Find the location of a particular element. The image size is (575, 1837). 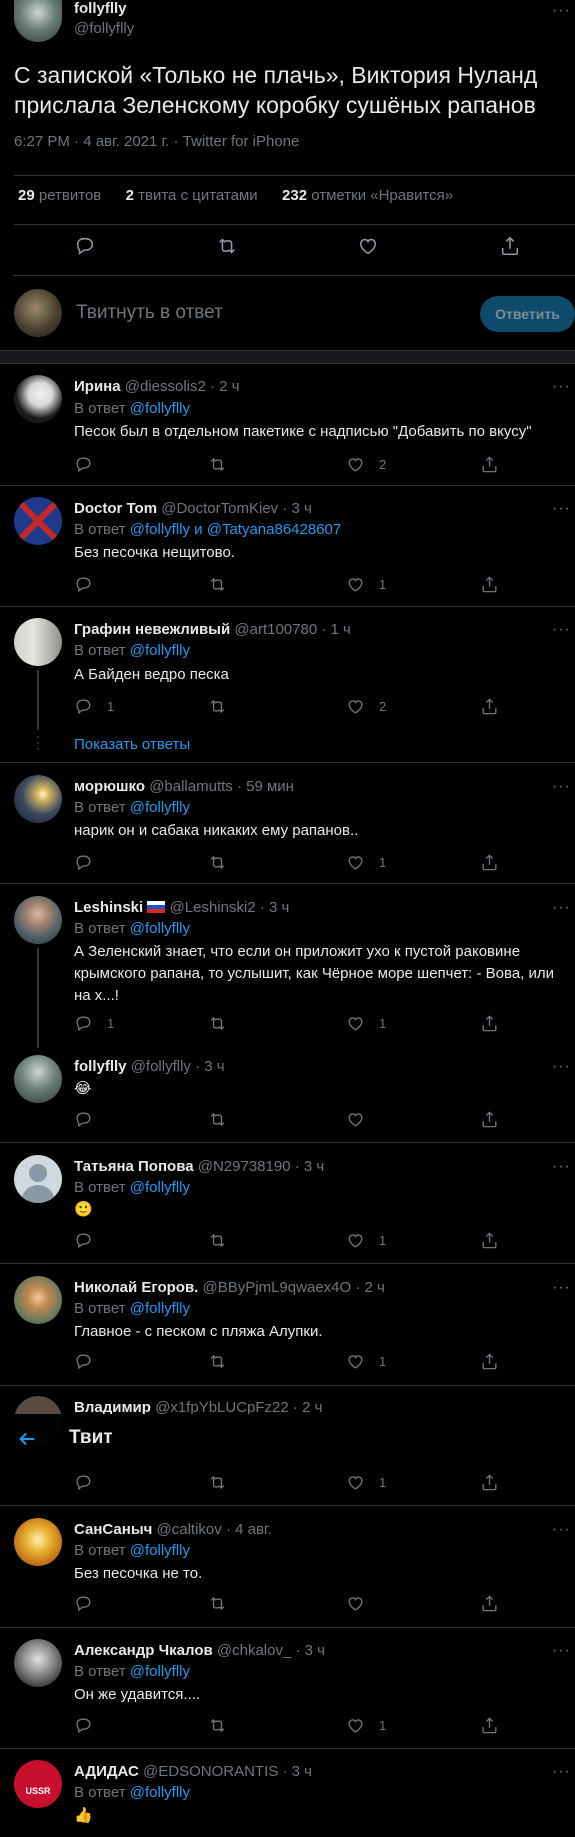

reply-time: · 4 авг. is located at coordinates (249, 1529).